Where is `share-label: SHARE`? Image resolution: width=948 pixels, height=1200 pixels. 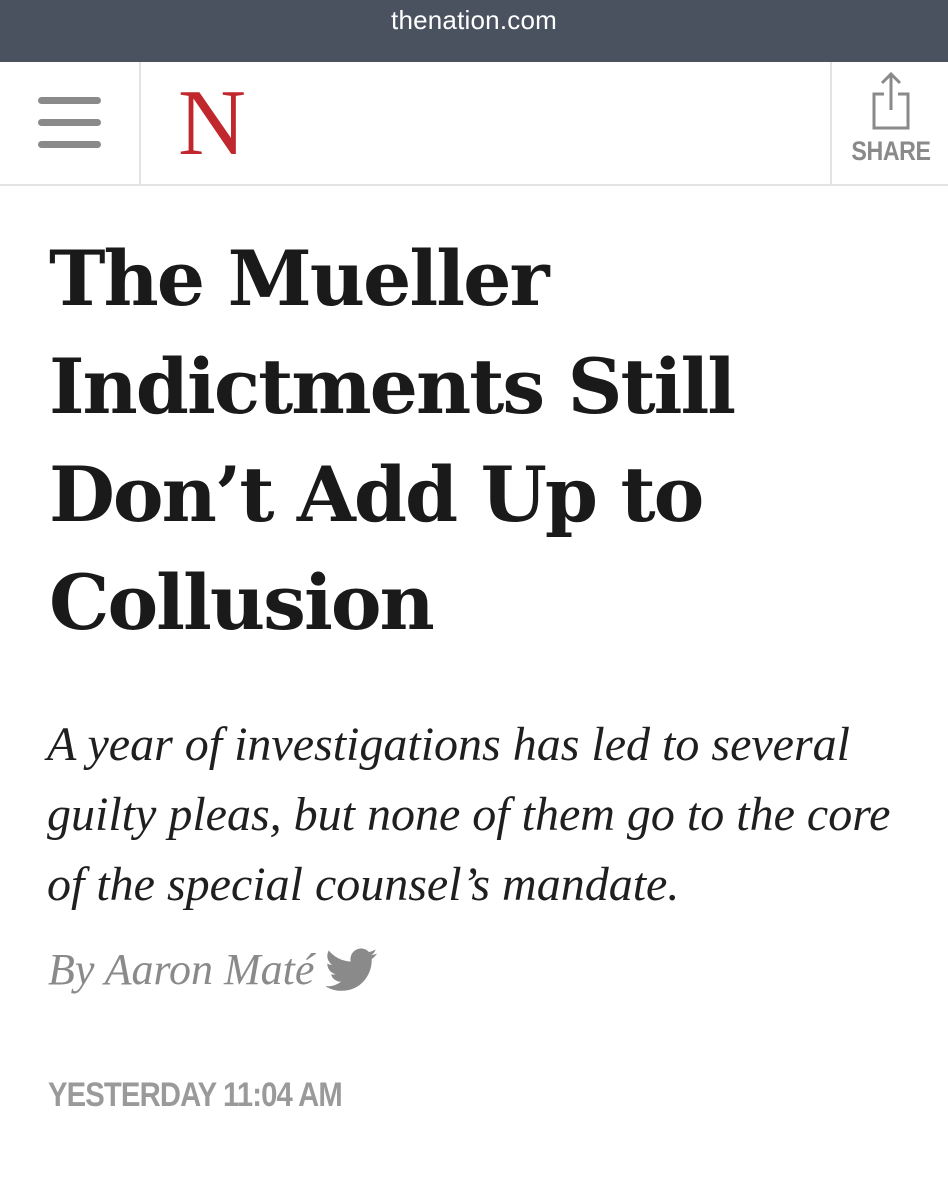 share-label: SHARE is located at coordinates (891, 151).